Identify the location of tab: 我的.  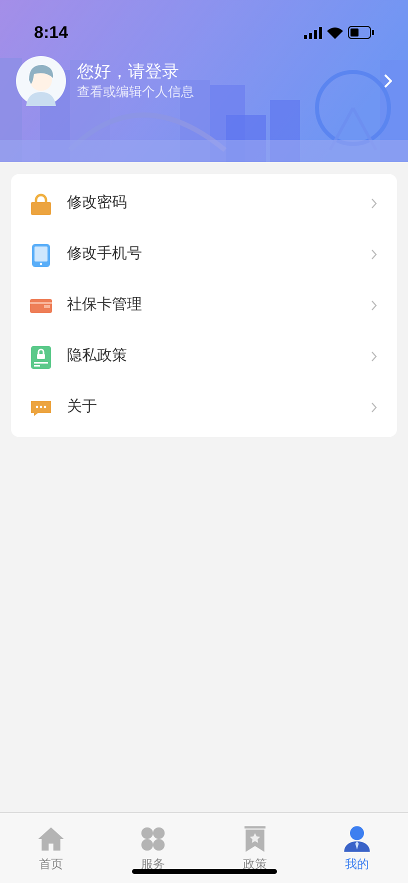
(357, 848).